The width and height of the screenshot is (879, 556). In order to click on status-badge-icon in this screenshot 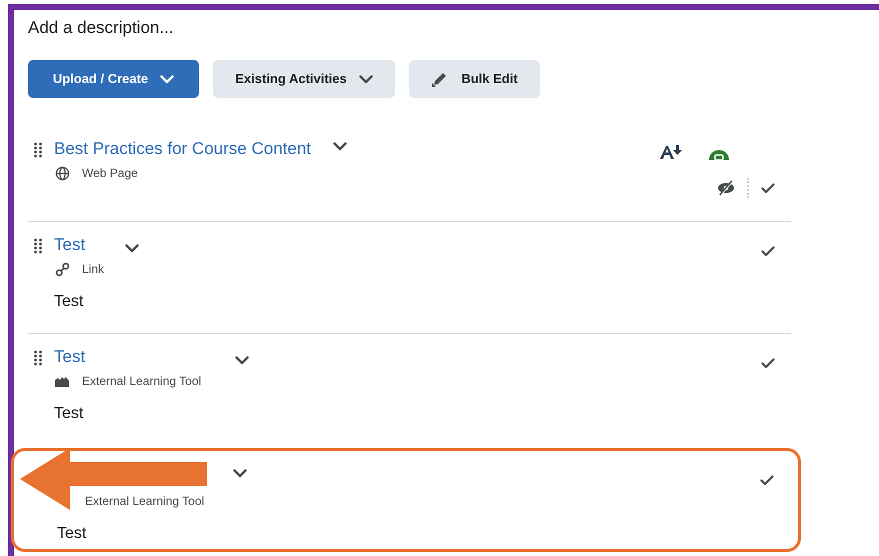, I will do `click(719, 155)`.